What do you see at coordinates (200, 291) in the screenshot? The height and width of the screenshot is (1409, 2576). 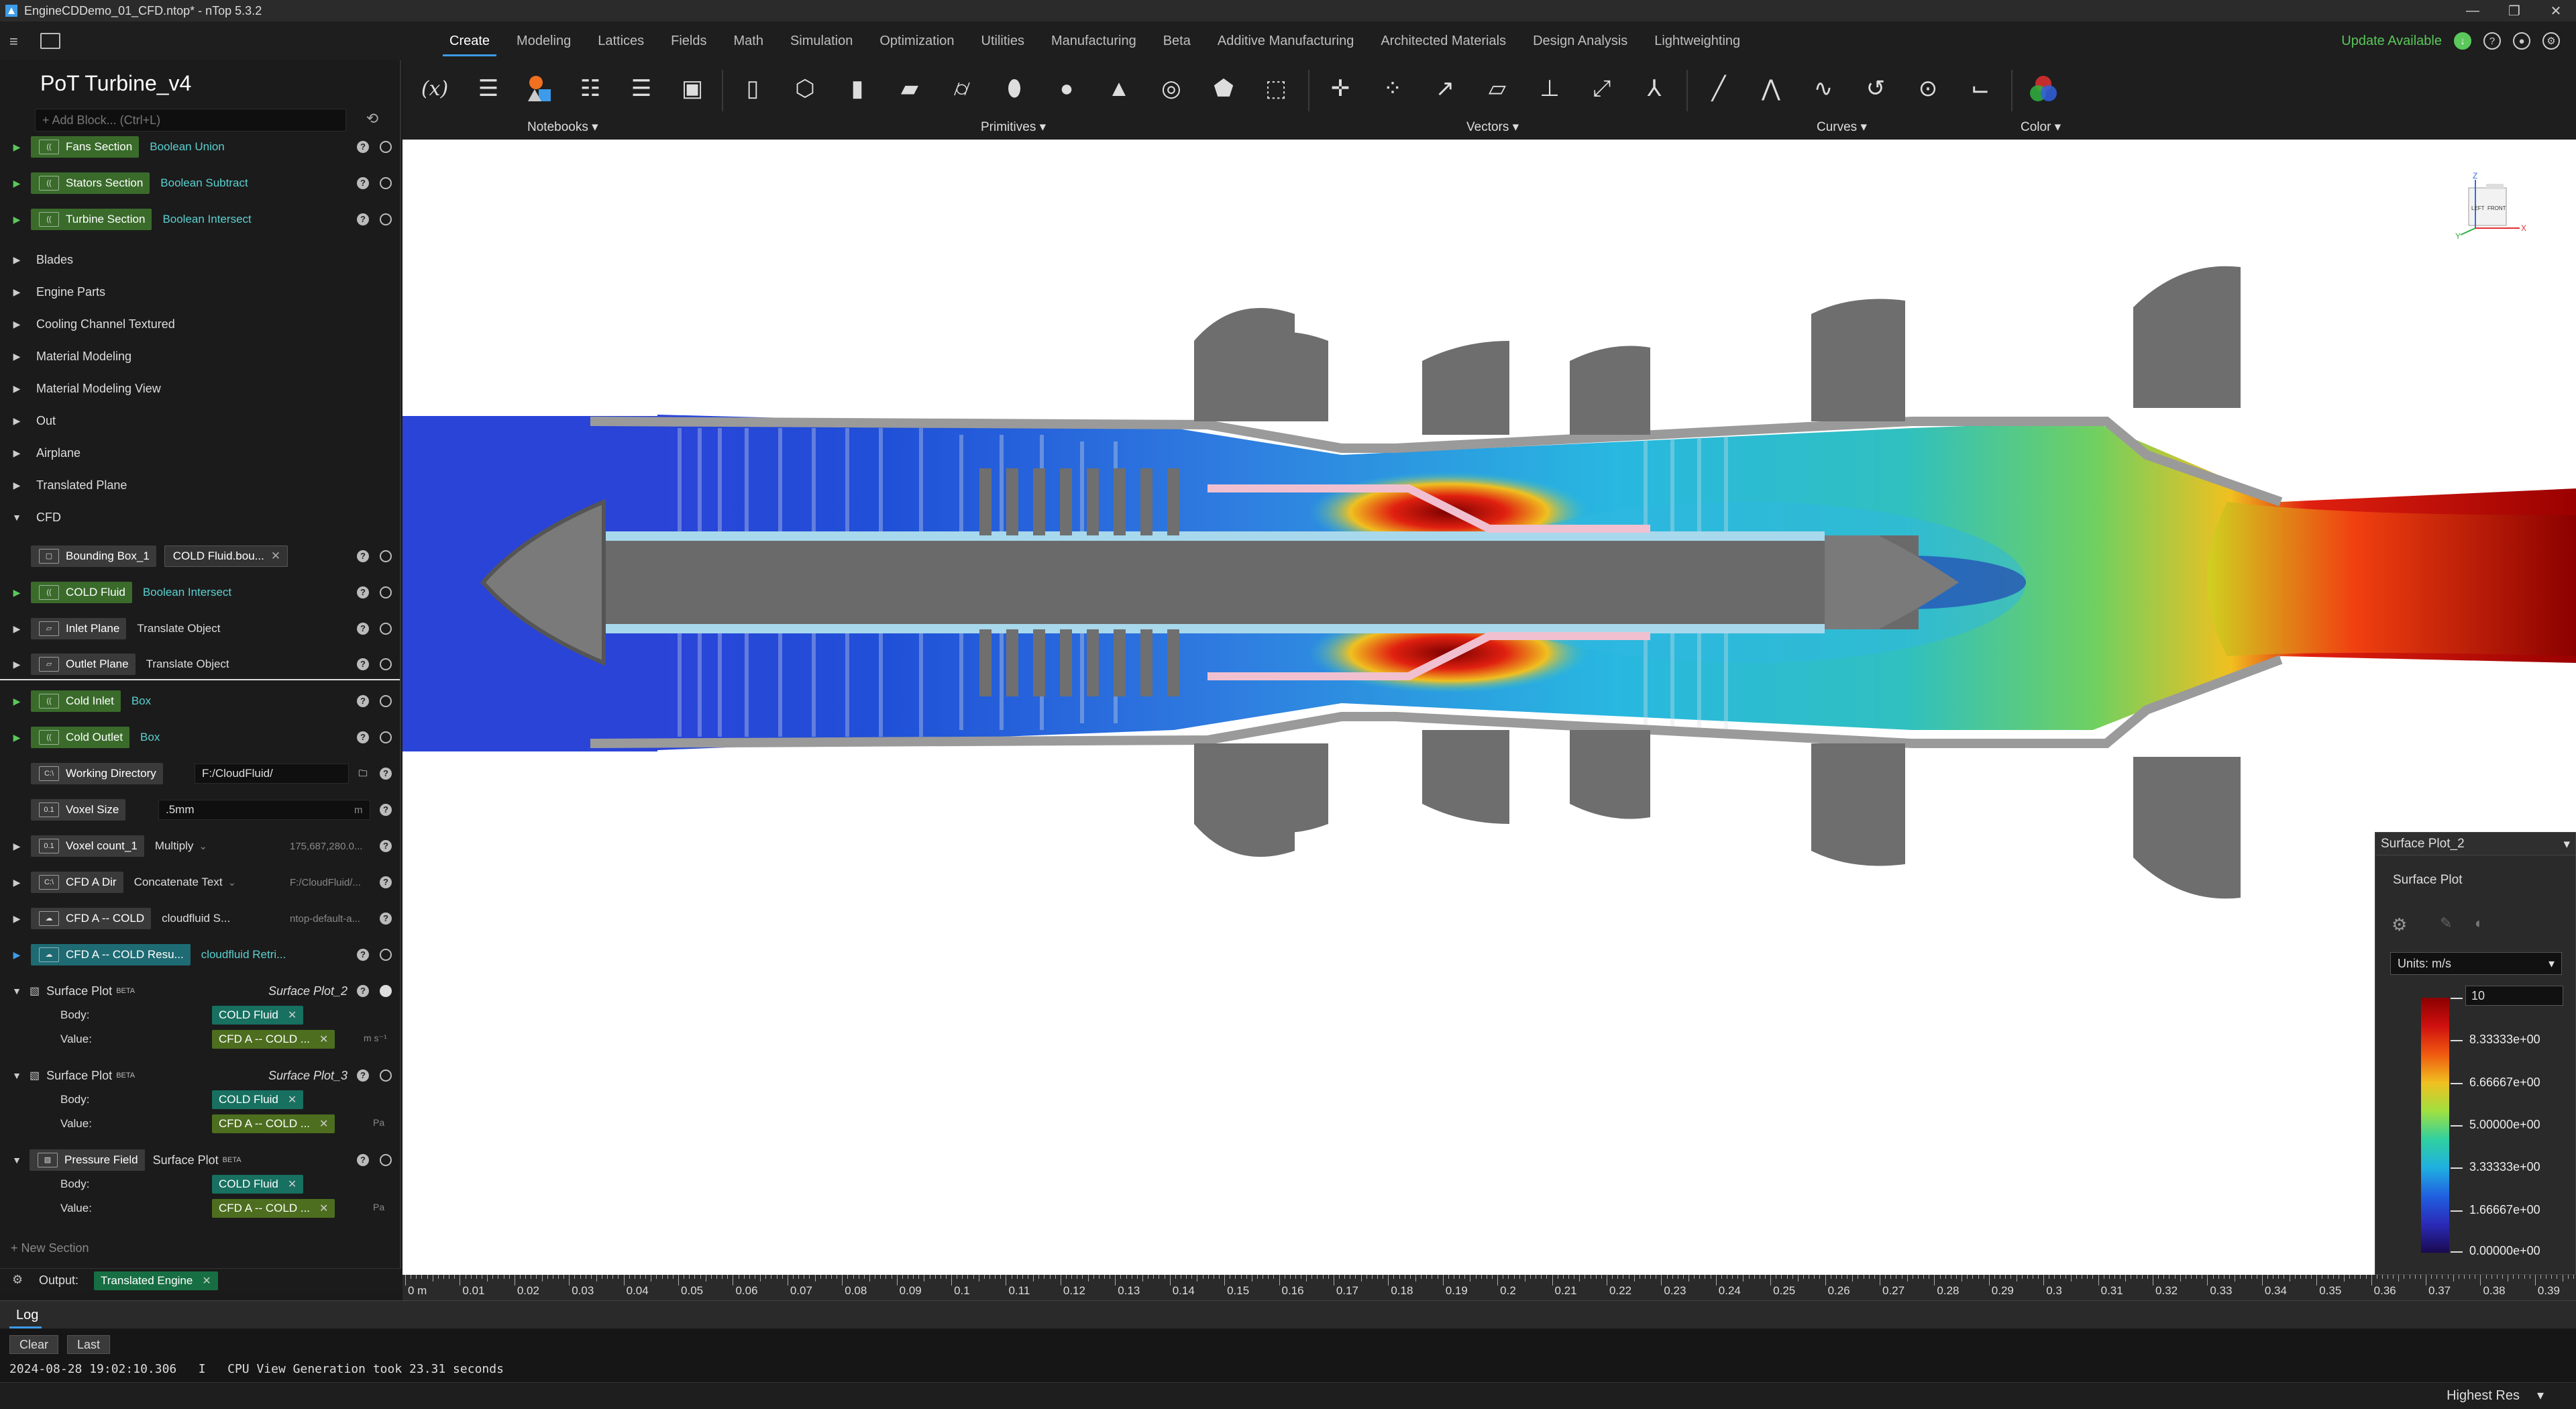 I see `folder-engine-parts: ▶ Engine Parts` at bounding box center [200, 291].